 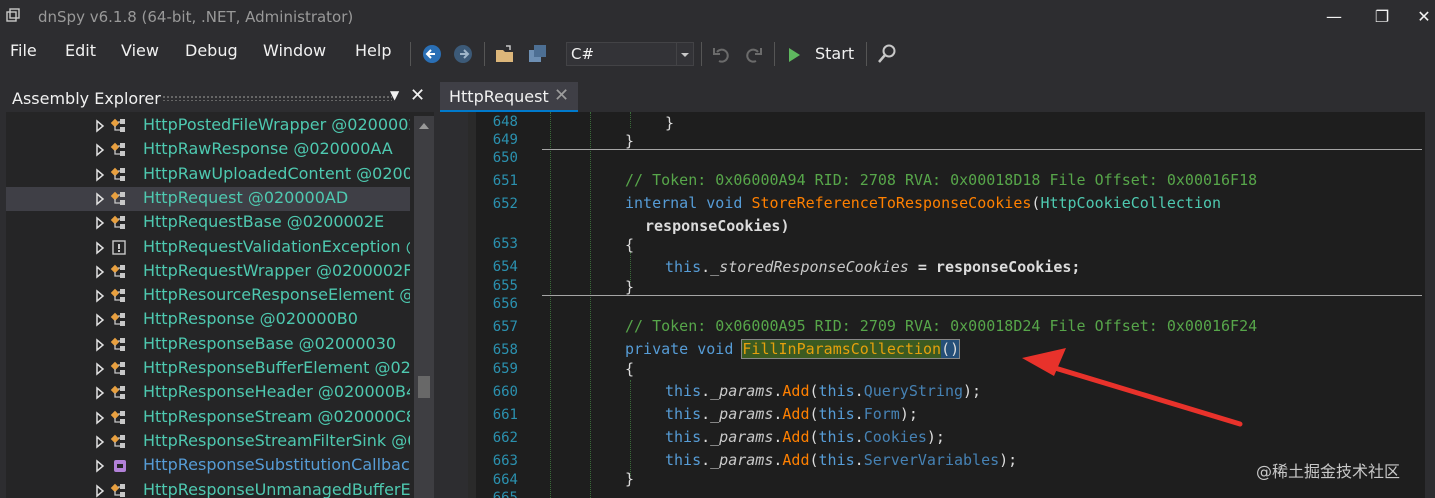 What do you see at coordinates (1132, 387) in the screenshot?
I see `annotation-arrow` at bounding box center [1132, 387].